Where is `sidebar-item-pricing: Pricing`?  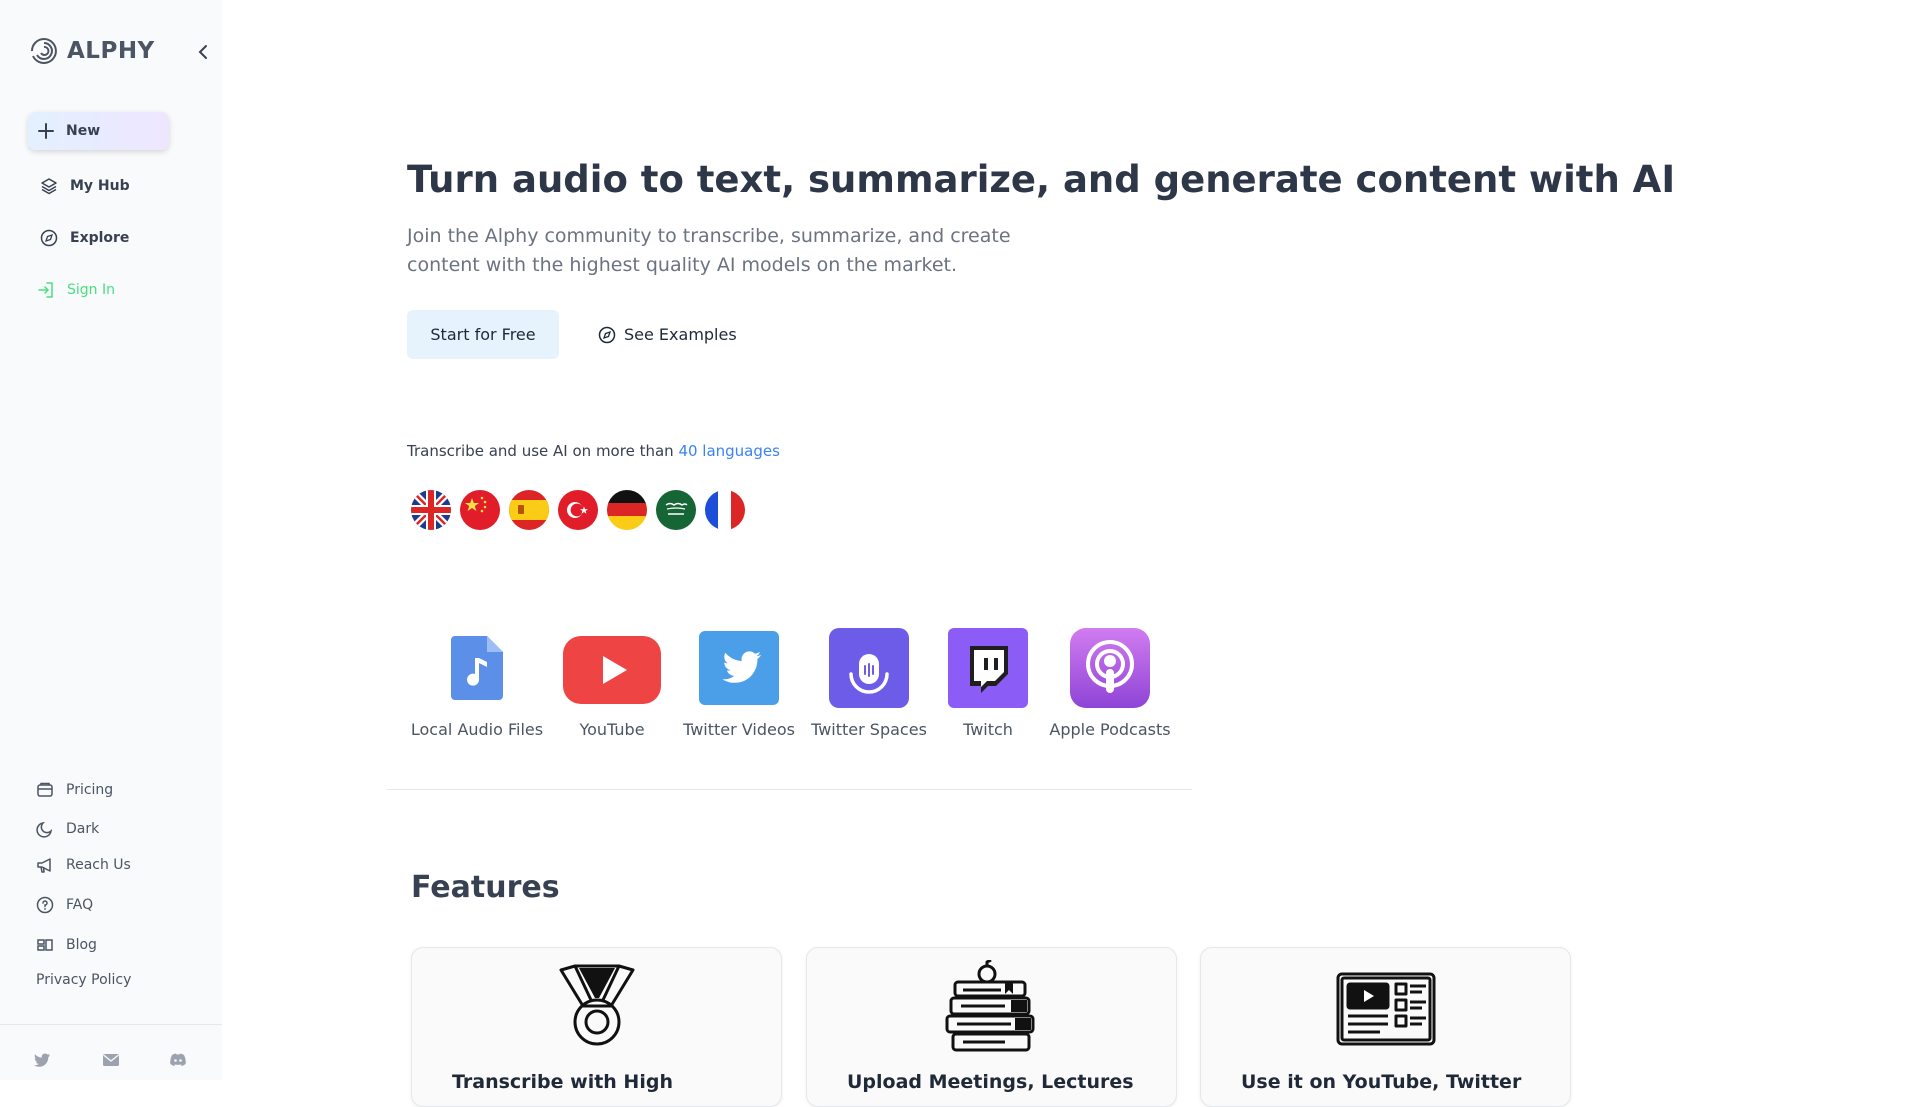
sidebar-item-pricing: Pricing is located at coordinates (74, 790).